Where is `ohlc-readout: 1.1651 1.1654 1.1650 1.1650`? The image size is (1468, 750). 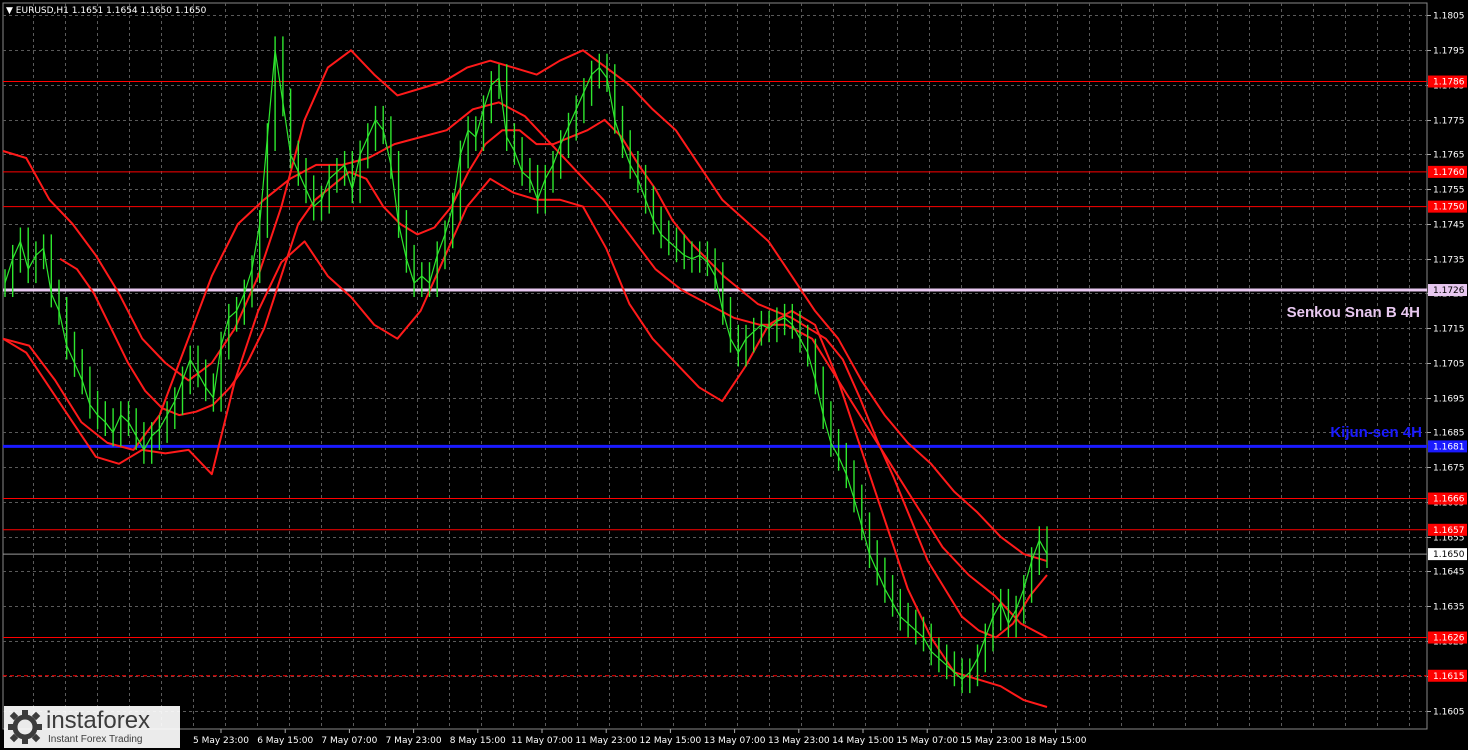
ohlc-readout: 1.1651 1.1654 1.1650 1.1650 is located at coordinates (139, 11).